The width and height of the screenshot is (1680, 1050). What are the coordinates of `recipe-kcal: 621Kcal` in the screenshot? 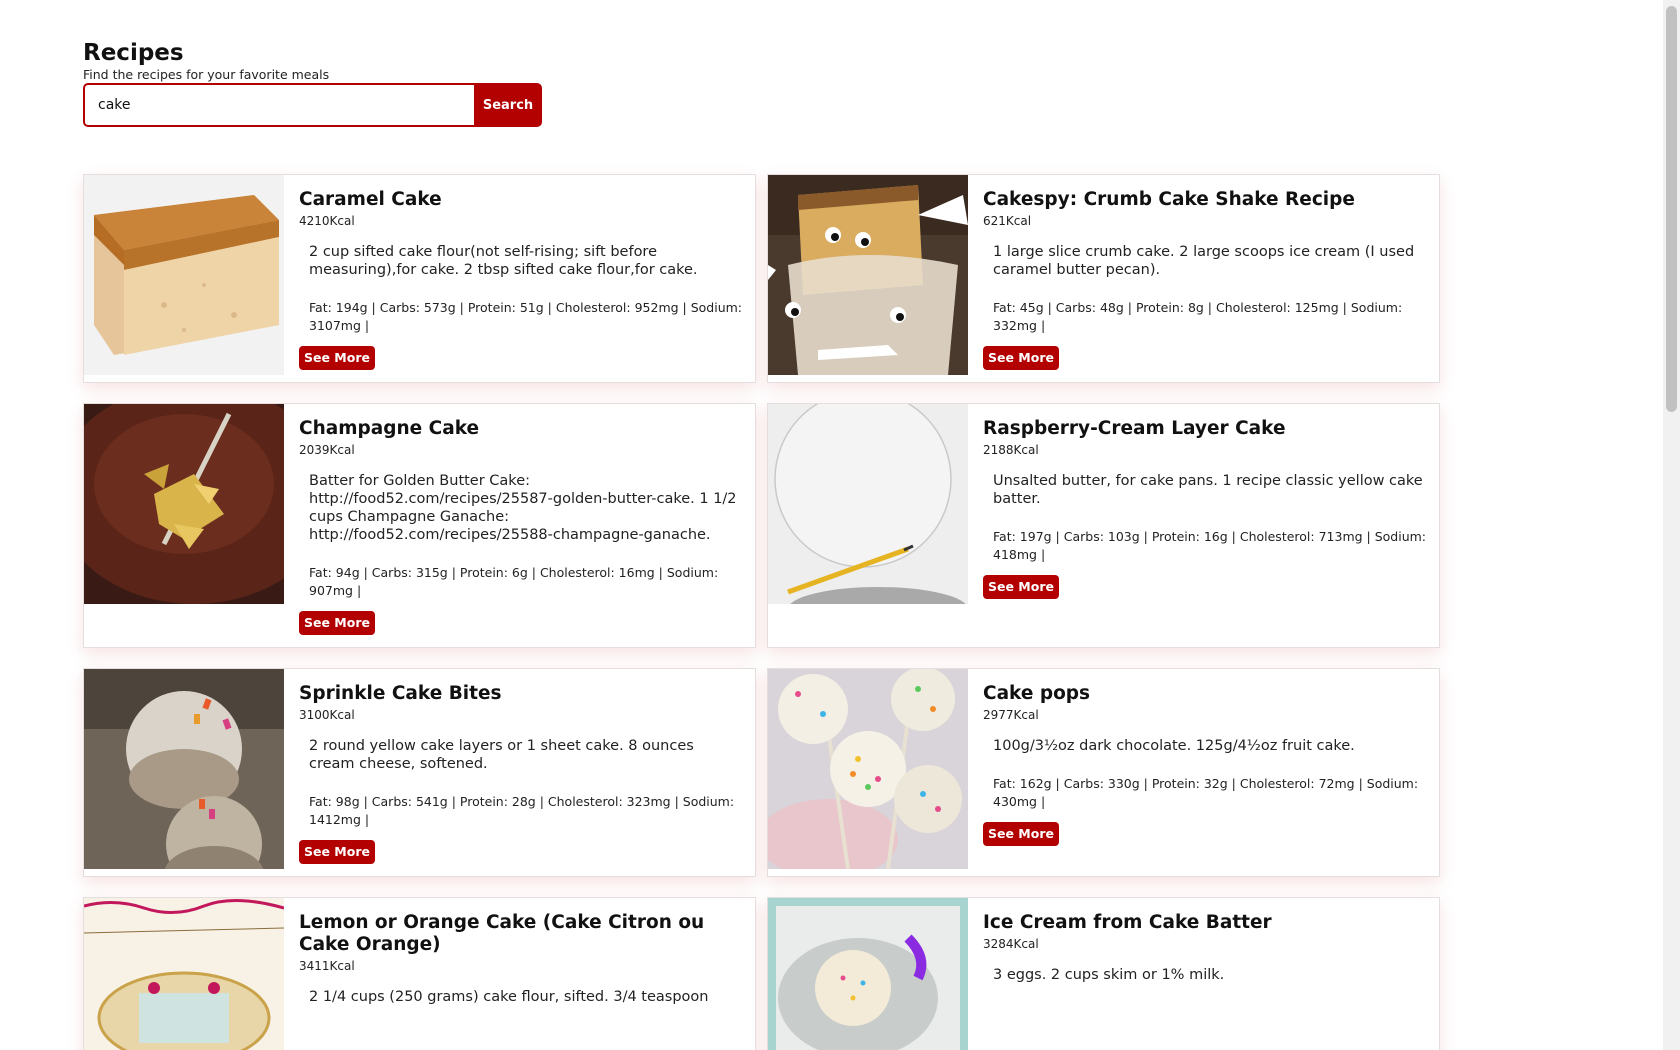 It's located at (1007, 221).